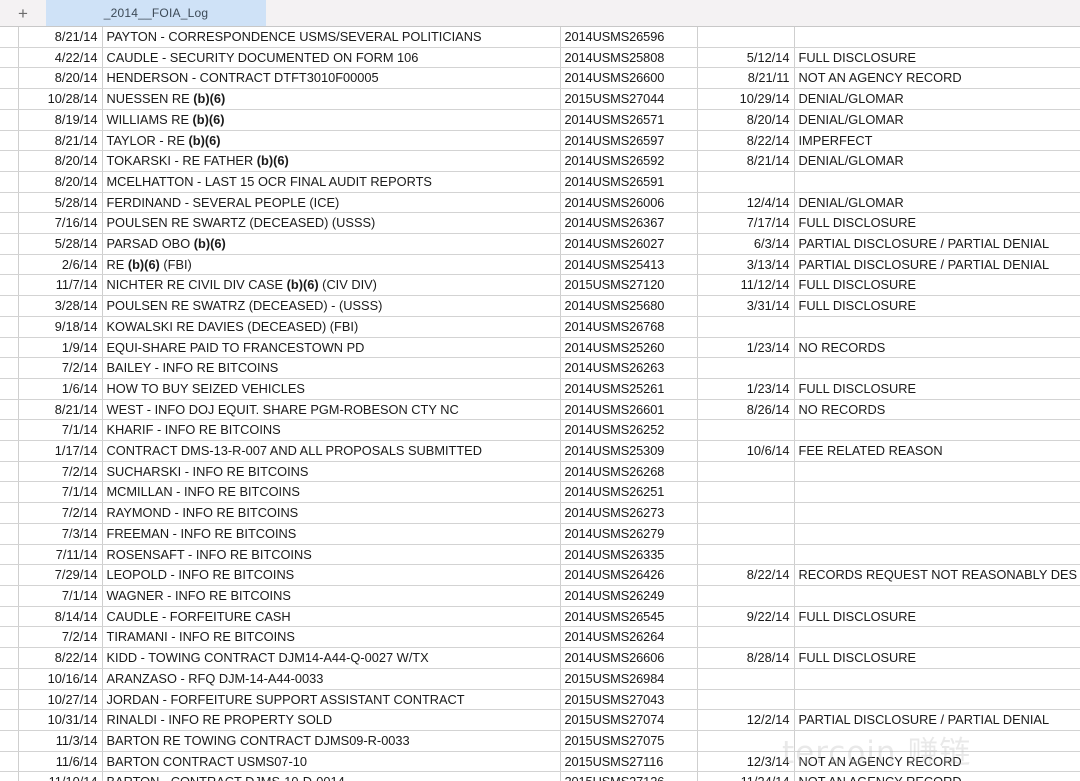 The width and height of the screenshot is (1080, 781). Describe the element at coordinates (331, 265) in the screenshot. I see `cell-desc: RE (b)(6) (FBI)` at that location.